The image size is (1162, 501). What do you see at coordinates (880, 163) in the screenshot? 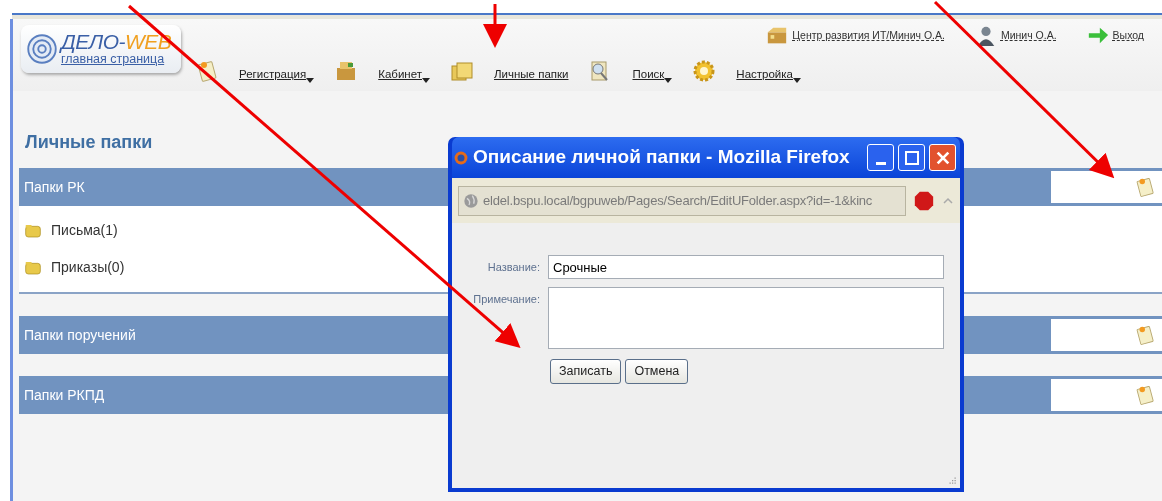
I see `minimize-icon` at bounding box center [880, 163].